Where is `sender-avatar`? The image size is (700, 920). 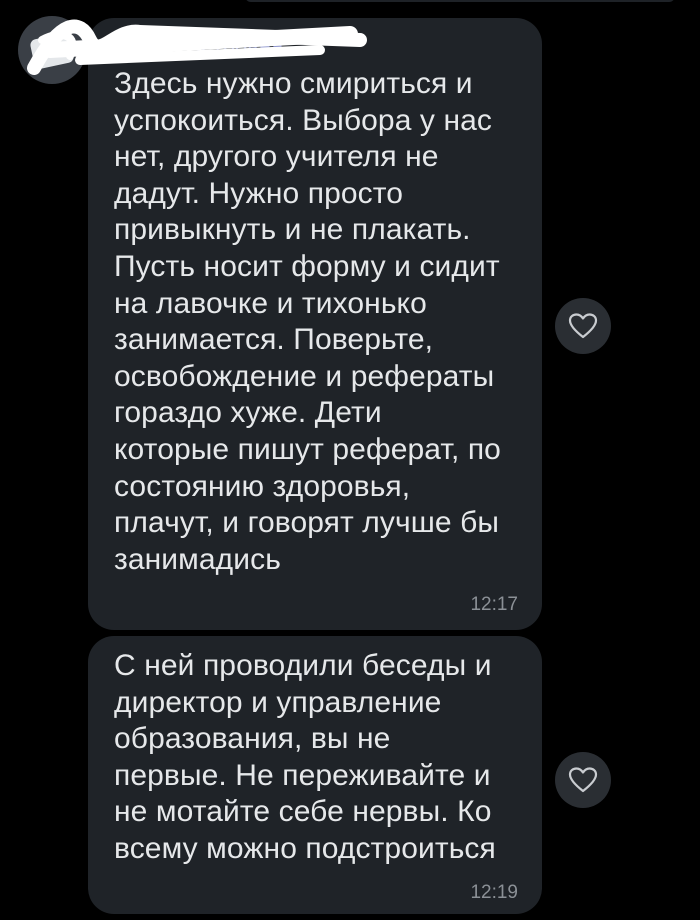 sender-avatar is located at coordinates (52, 50).